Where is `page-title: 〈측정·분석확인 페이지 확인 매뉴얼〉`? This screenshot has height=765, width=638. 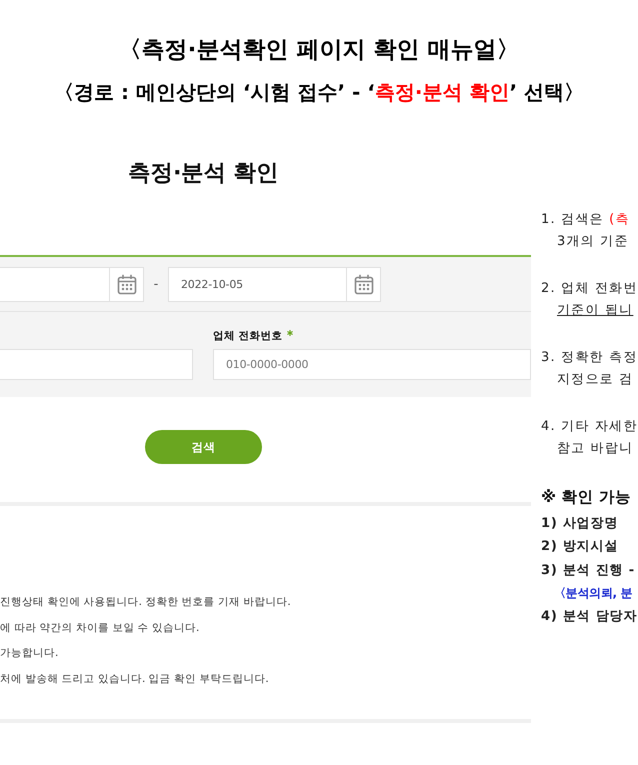 page-title: 〈측정·분석확인 페이지 확인 매뉴얼〉 is located at coordinates (319, 50).